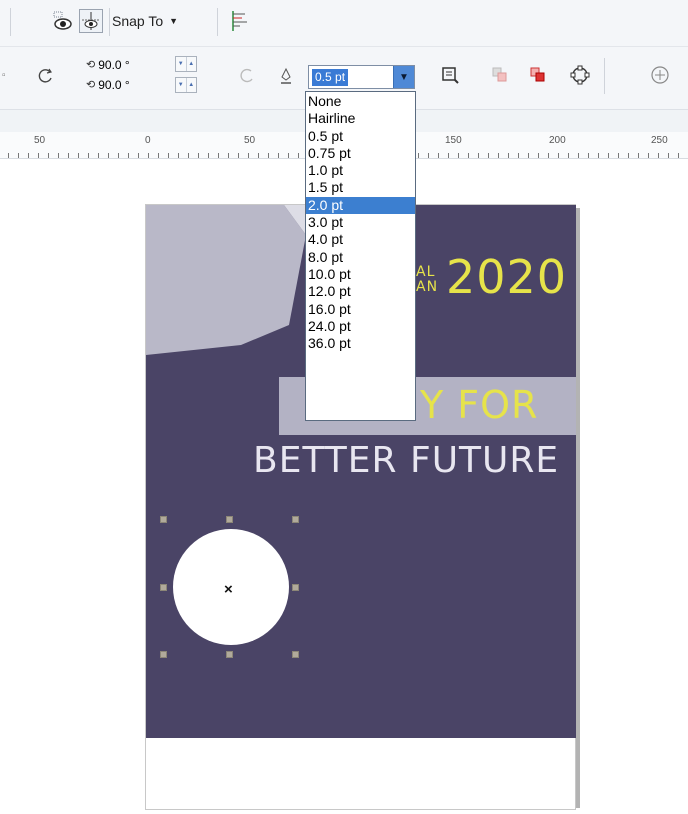 The width and height of the screenshot is (688, 814). I want to click on dropdown-item: 1.5 pt, so click(360, 187).